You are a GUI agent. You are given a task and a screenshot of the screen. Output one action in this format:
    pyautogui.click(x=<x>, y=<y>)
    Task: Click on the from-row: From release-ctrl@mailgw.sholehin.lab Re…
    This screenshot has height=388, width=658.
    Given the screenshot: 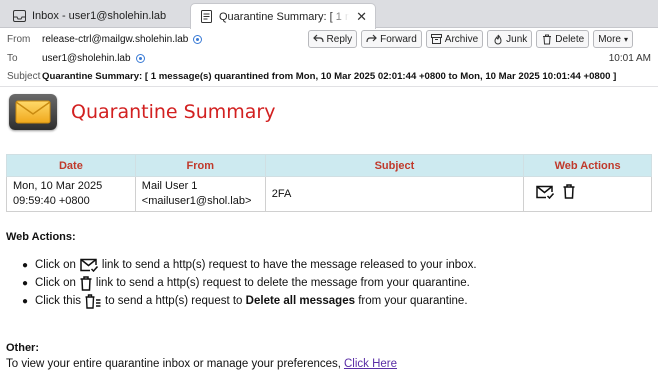 What is the action you would take?
    pyautogui.click(x=329, y=39)
    